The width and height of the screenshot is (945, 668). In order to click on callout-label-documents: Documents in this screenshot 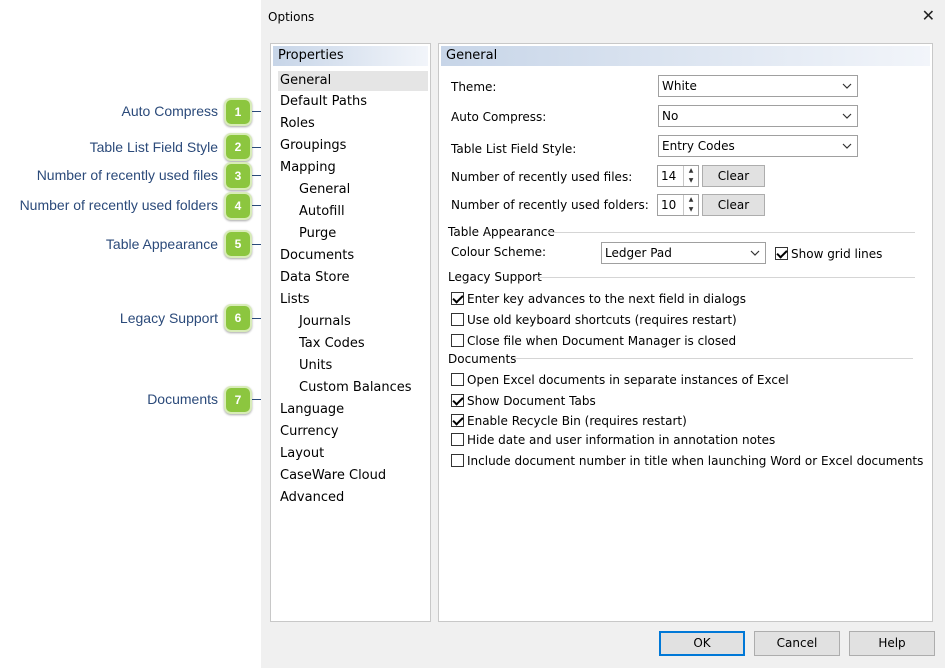, I will do `click(182, 399)`.